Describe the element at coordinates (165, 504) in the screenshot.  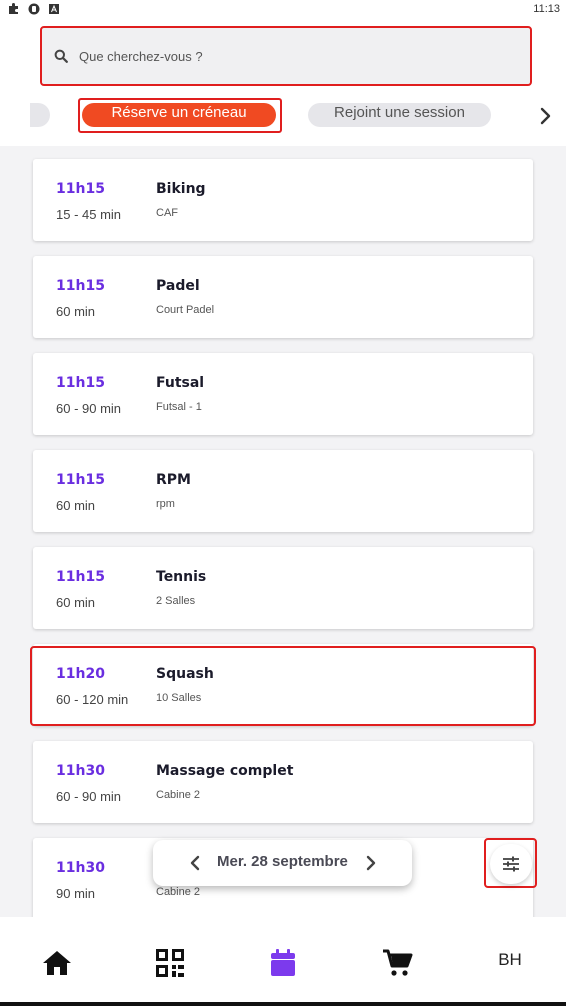
I see `session-place: rpm` at that location.